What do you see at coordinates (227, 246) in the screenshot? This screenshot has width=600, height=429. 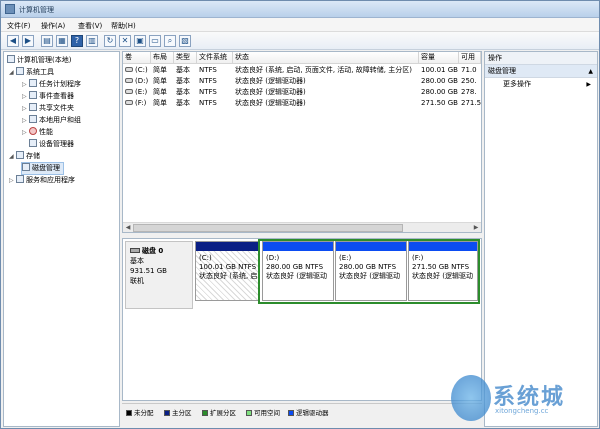 I see `primary-partition-bar` at bounding box center [227, 246].